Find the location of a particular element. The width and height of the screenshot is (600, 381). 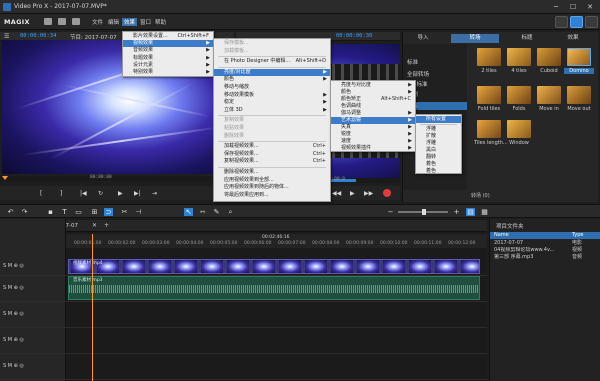

menu-item: 翻转 is located at coordinates (438, 157).